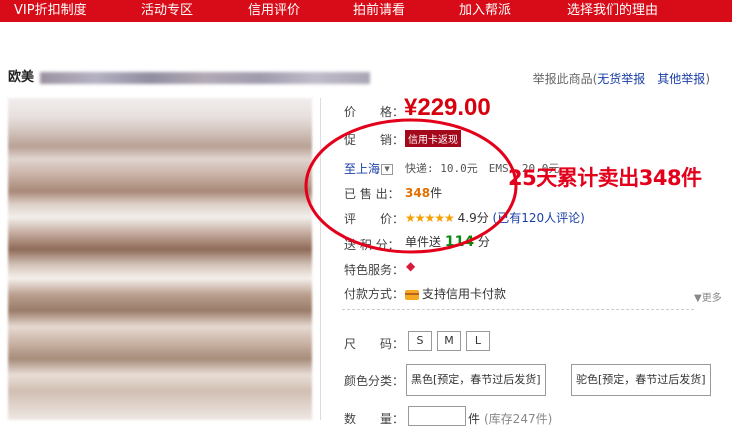 The width and height of the screenshot is (732, 427). What do you see at coordinates (612, 11) in the screenshot?
I see `nav-reasons: 选择我们的理由` at bounding box center [612, 11].